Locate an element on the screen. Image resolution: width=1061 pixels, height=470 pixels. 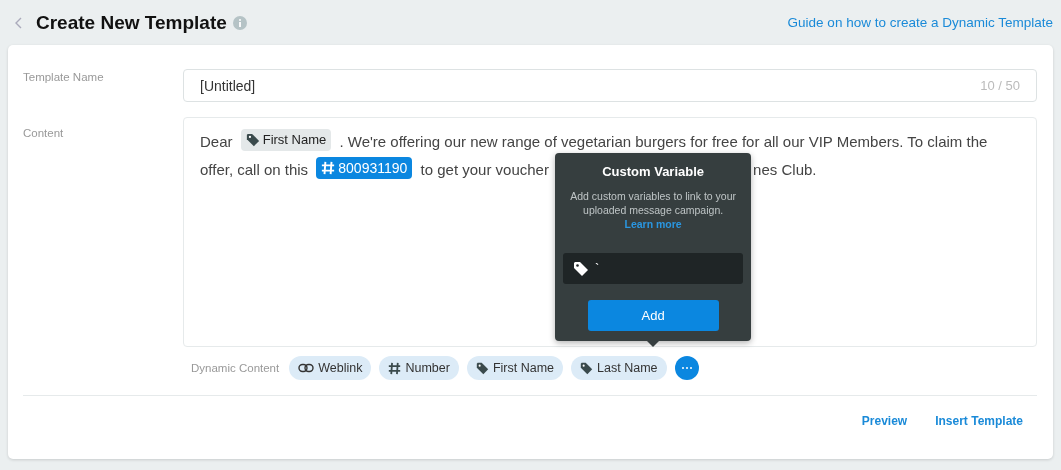
link-icon is located at coordinates (306, 368).